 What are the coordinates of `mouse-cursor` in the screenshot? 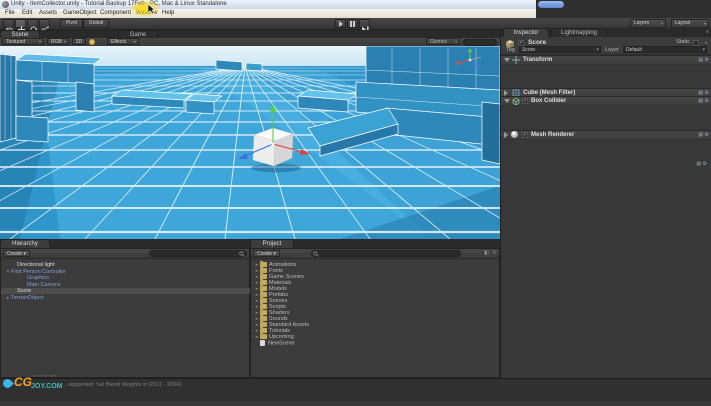 It's located at (152, 9).